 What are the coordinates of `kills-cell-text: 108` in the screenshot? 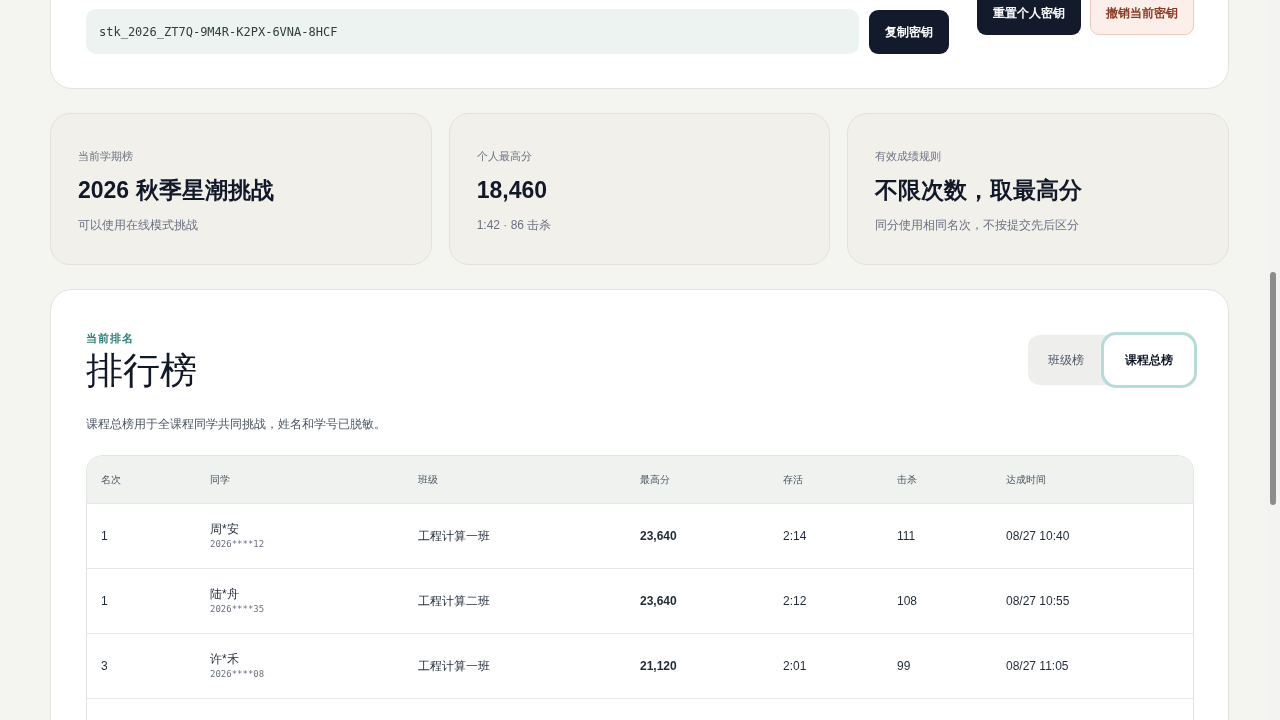 It's located at (908, 601).